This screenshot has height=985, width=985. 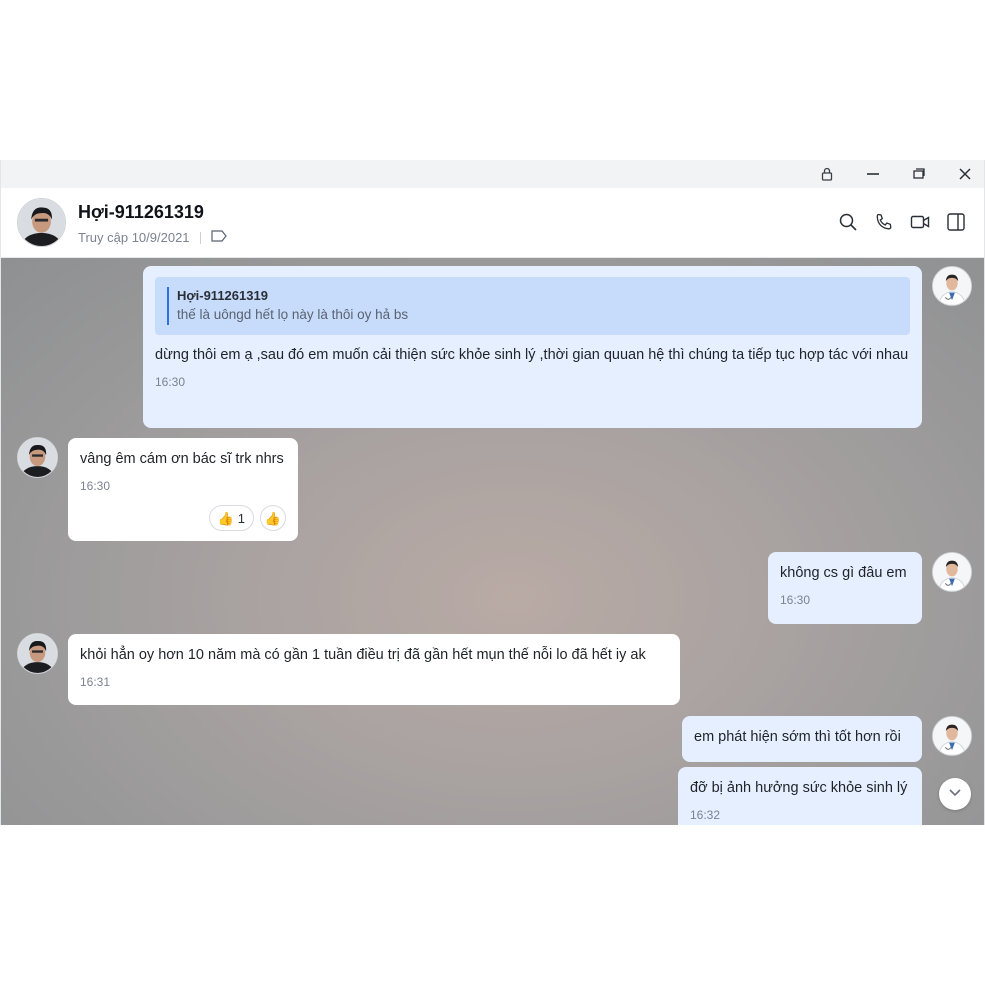 What do you see at coordinates (705, 815) in the screenshot?
I see `message-time: 16:32` at bounding box center [705, 815].